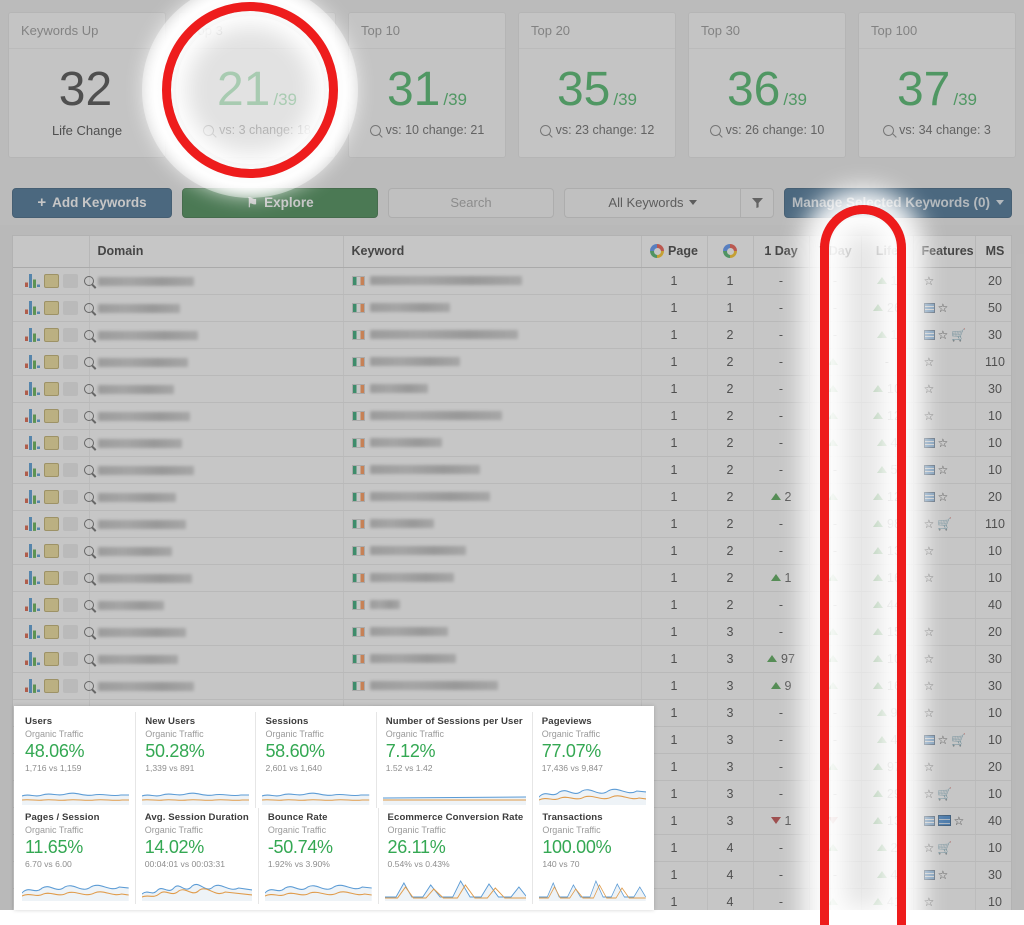 Image resolution: width=1024 pixels, height=925 pixels. Describe the element at coordinates (512, 578) in the screenshot. I see `table-row: 1 2 1 16 ☆ 10` at that location.